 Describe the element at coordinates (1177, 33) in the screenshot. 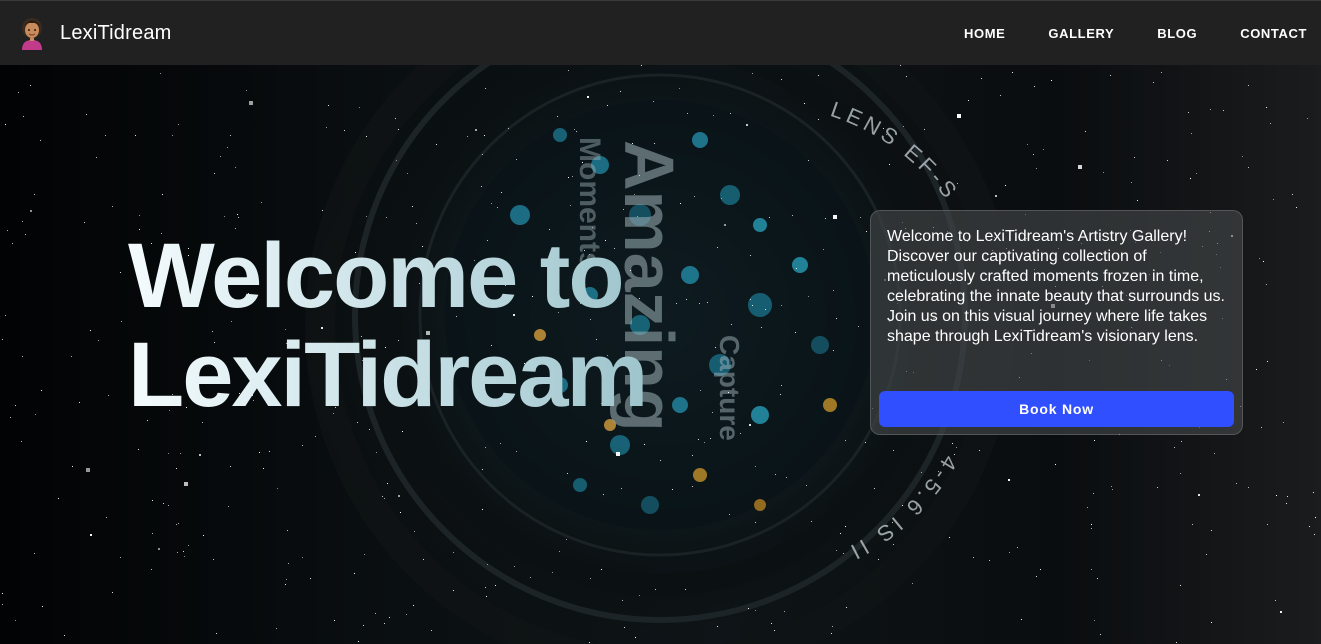

I see `nav-blog-link: BLOG` at that location.